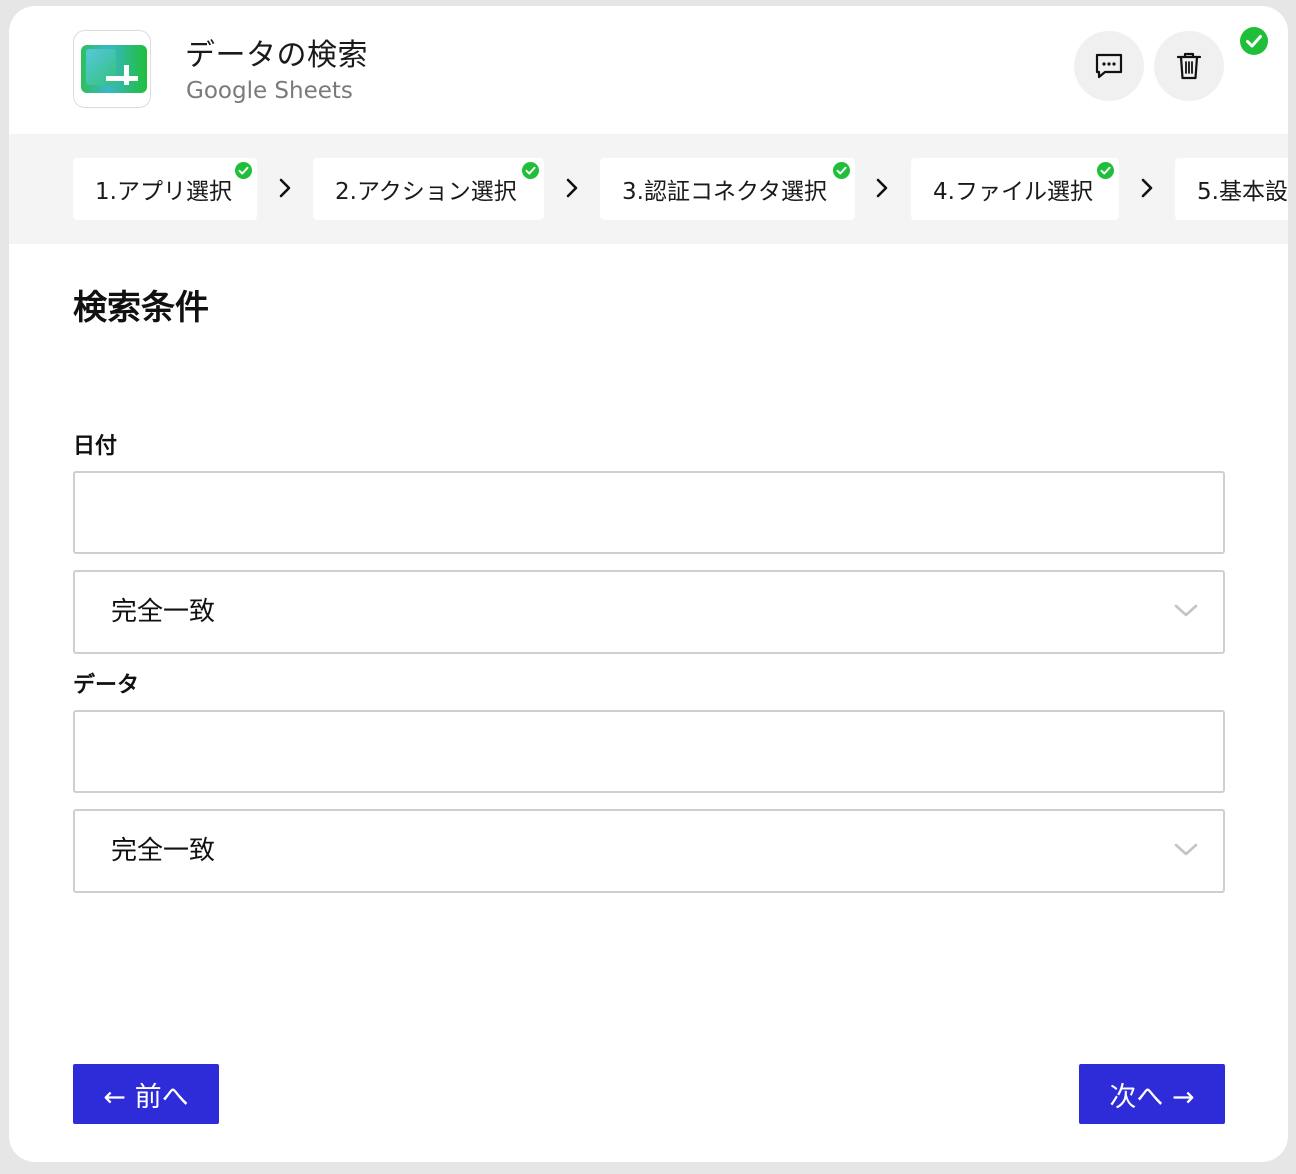  What do you see at coordinates (269, 91) in the screenshot?
I see `app-subtitle: Google Sheets` at bounding box center [269, 91].